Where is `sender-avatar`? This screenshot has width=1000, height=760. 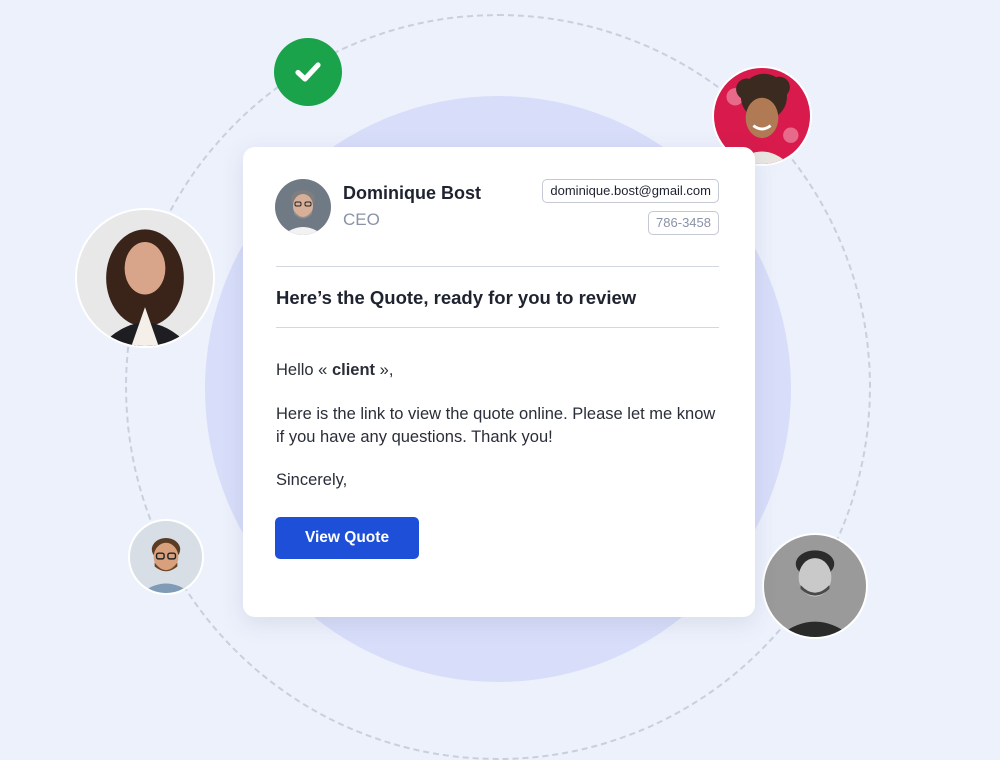
sender-avatar is located at coordinates (303, 207).